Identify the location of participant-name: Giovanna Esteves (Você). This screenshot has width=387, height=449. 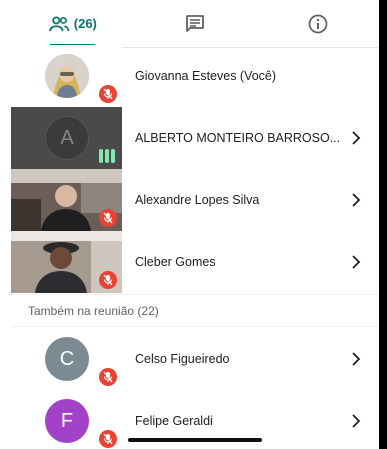
(206, 76).